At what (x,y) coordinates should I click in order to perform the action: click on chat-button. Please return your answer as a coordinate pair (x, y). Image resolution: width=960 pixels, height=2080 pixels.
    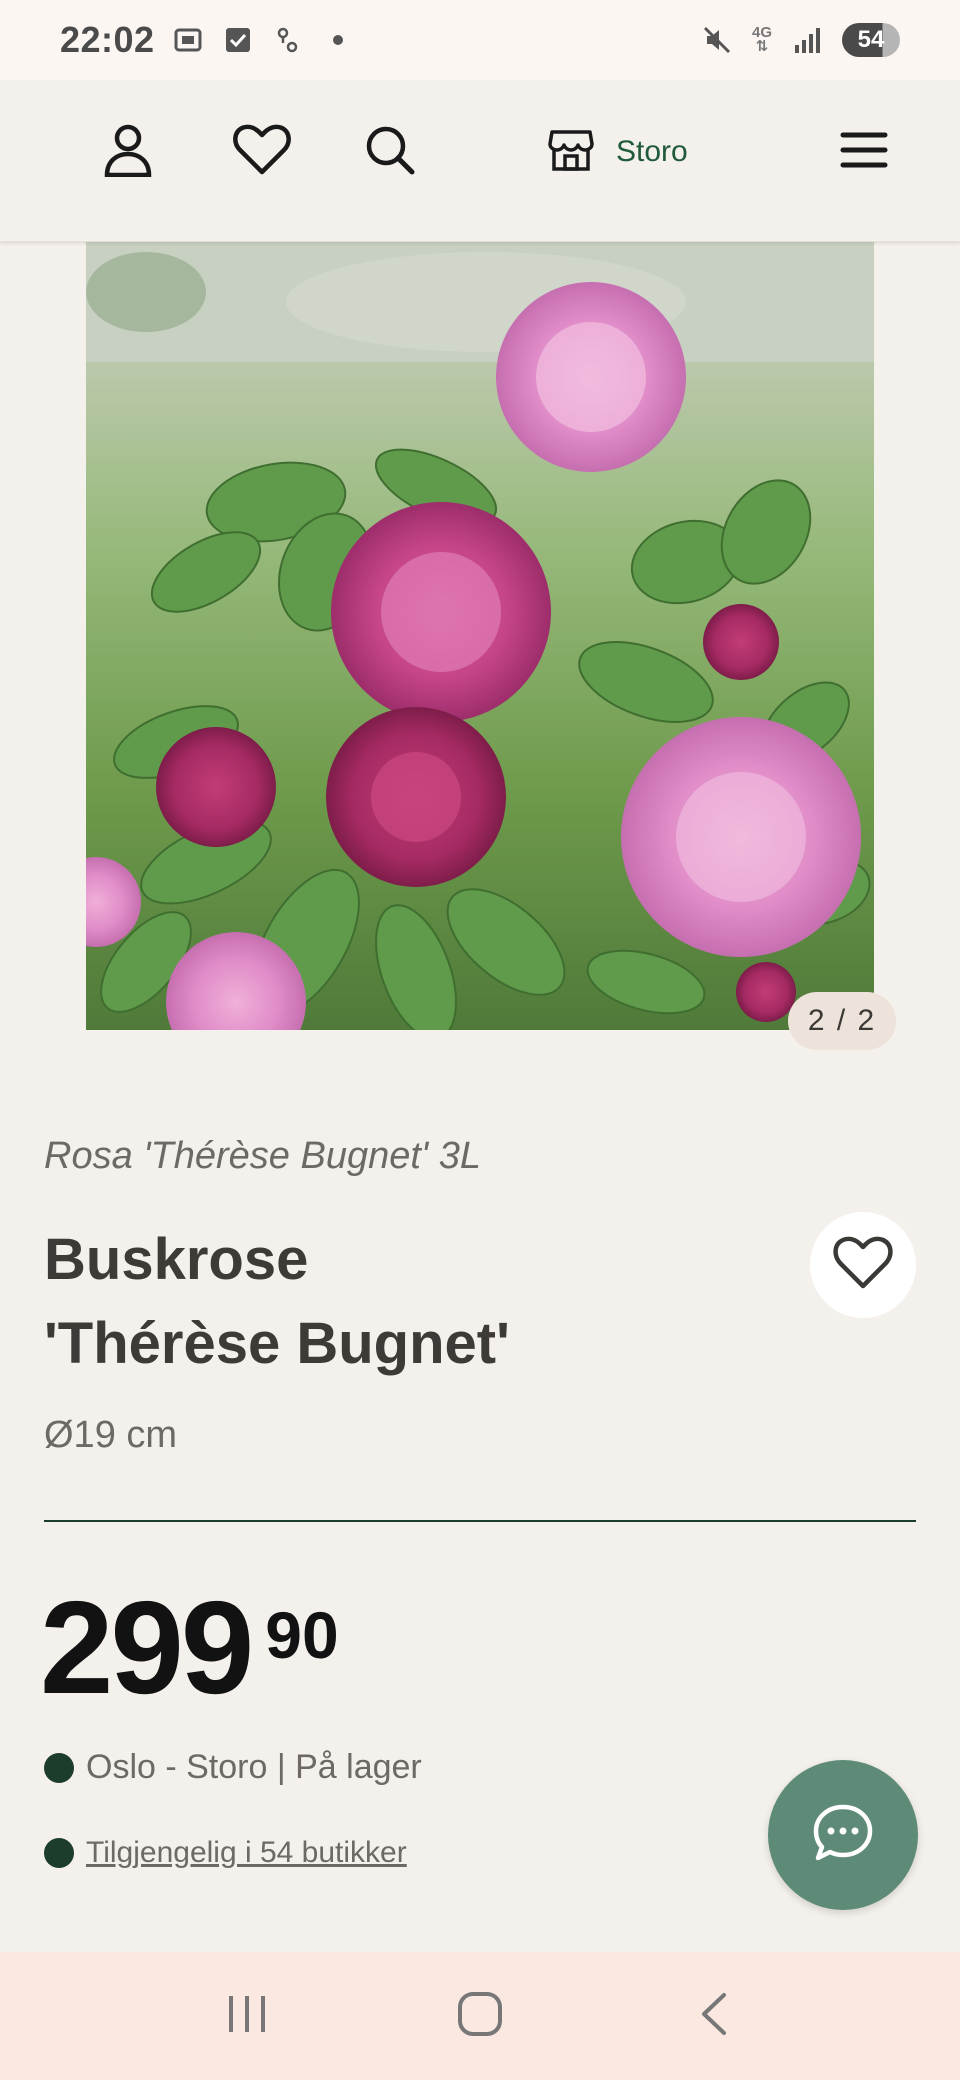
    Looking at the image, I should click on (843, 1835).